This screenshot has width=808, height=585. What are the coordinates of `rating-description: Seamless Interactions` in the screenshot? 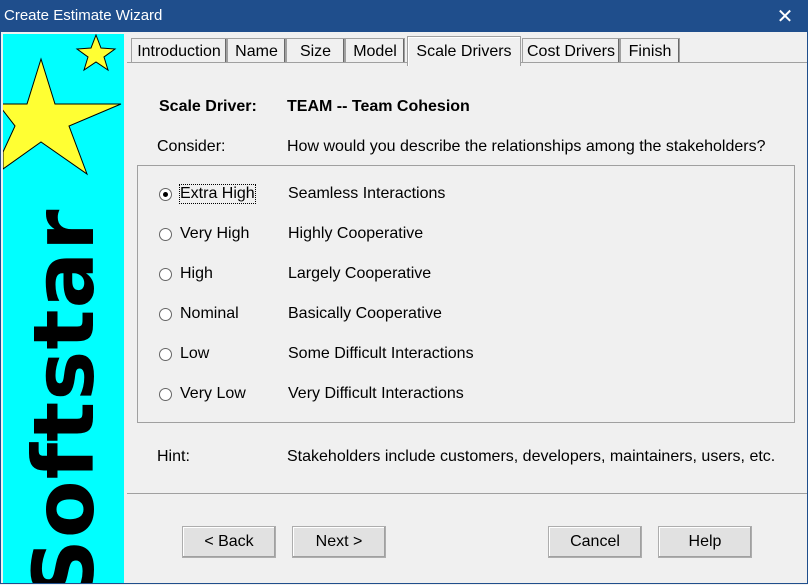 It's located at (367, 193).